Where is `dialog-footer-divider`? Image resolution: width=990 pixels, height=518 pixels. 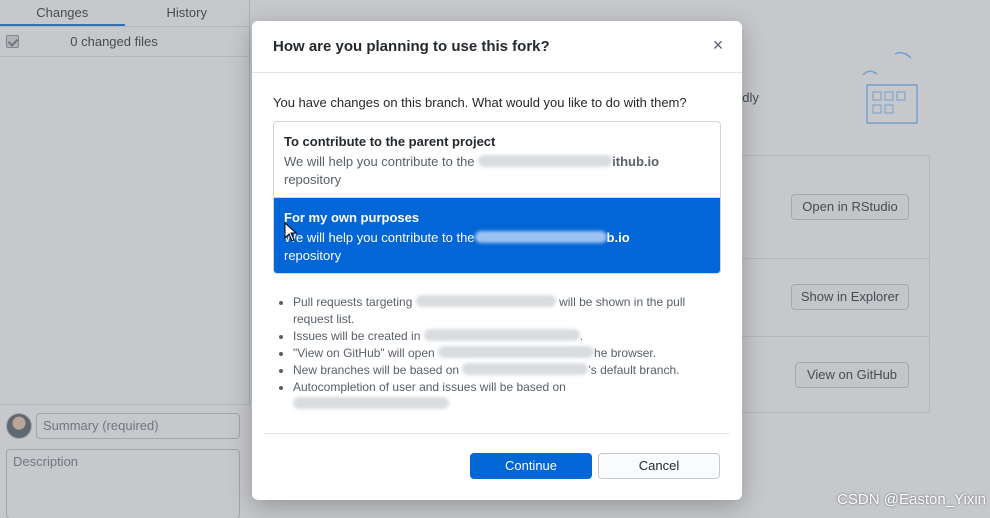 dialog-footer-divider is located at coordinates (497, 433).